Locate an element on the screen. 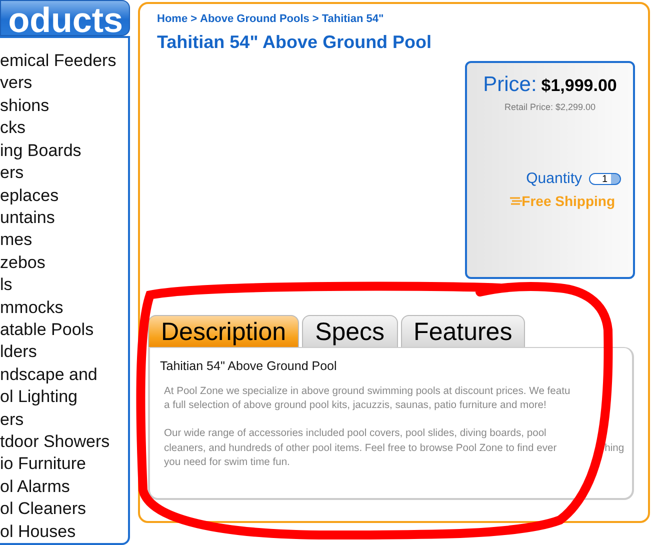 Image resolution: width=656 pixels, height=545 pixels. category-link: mes is located at coordinates (16, 240).